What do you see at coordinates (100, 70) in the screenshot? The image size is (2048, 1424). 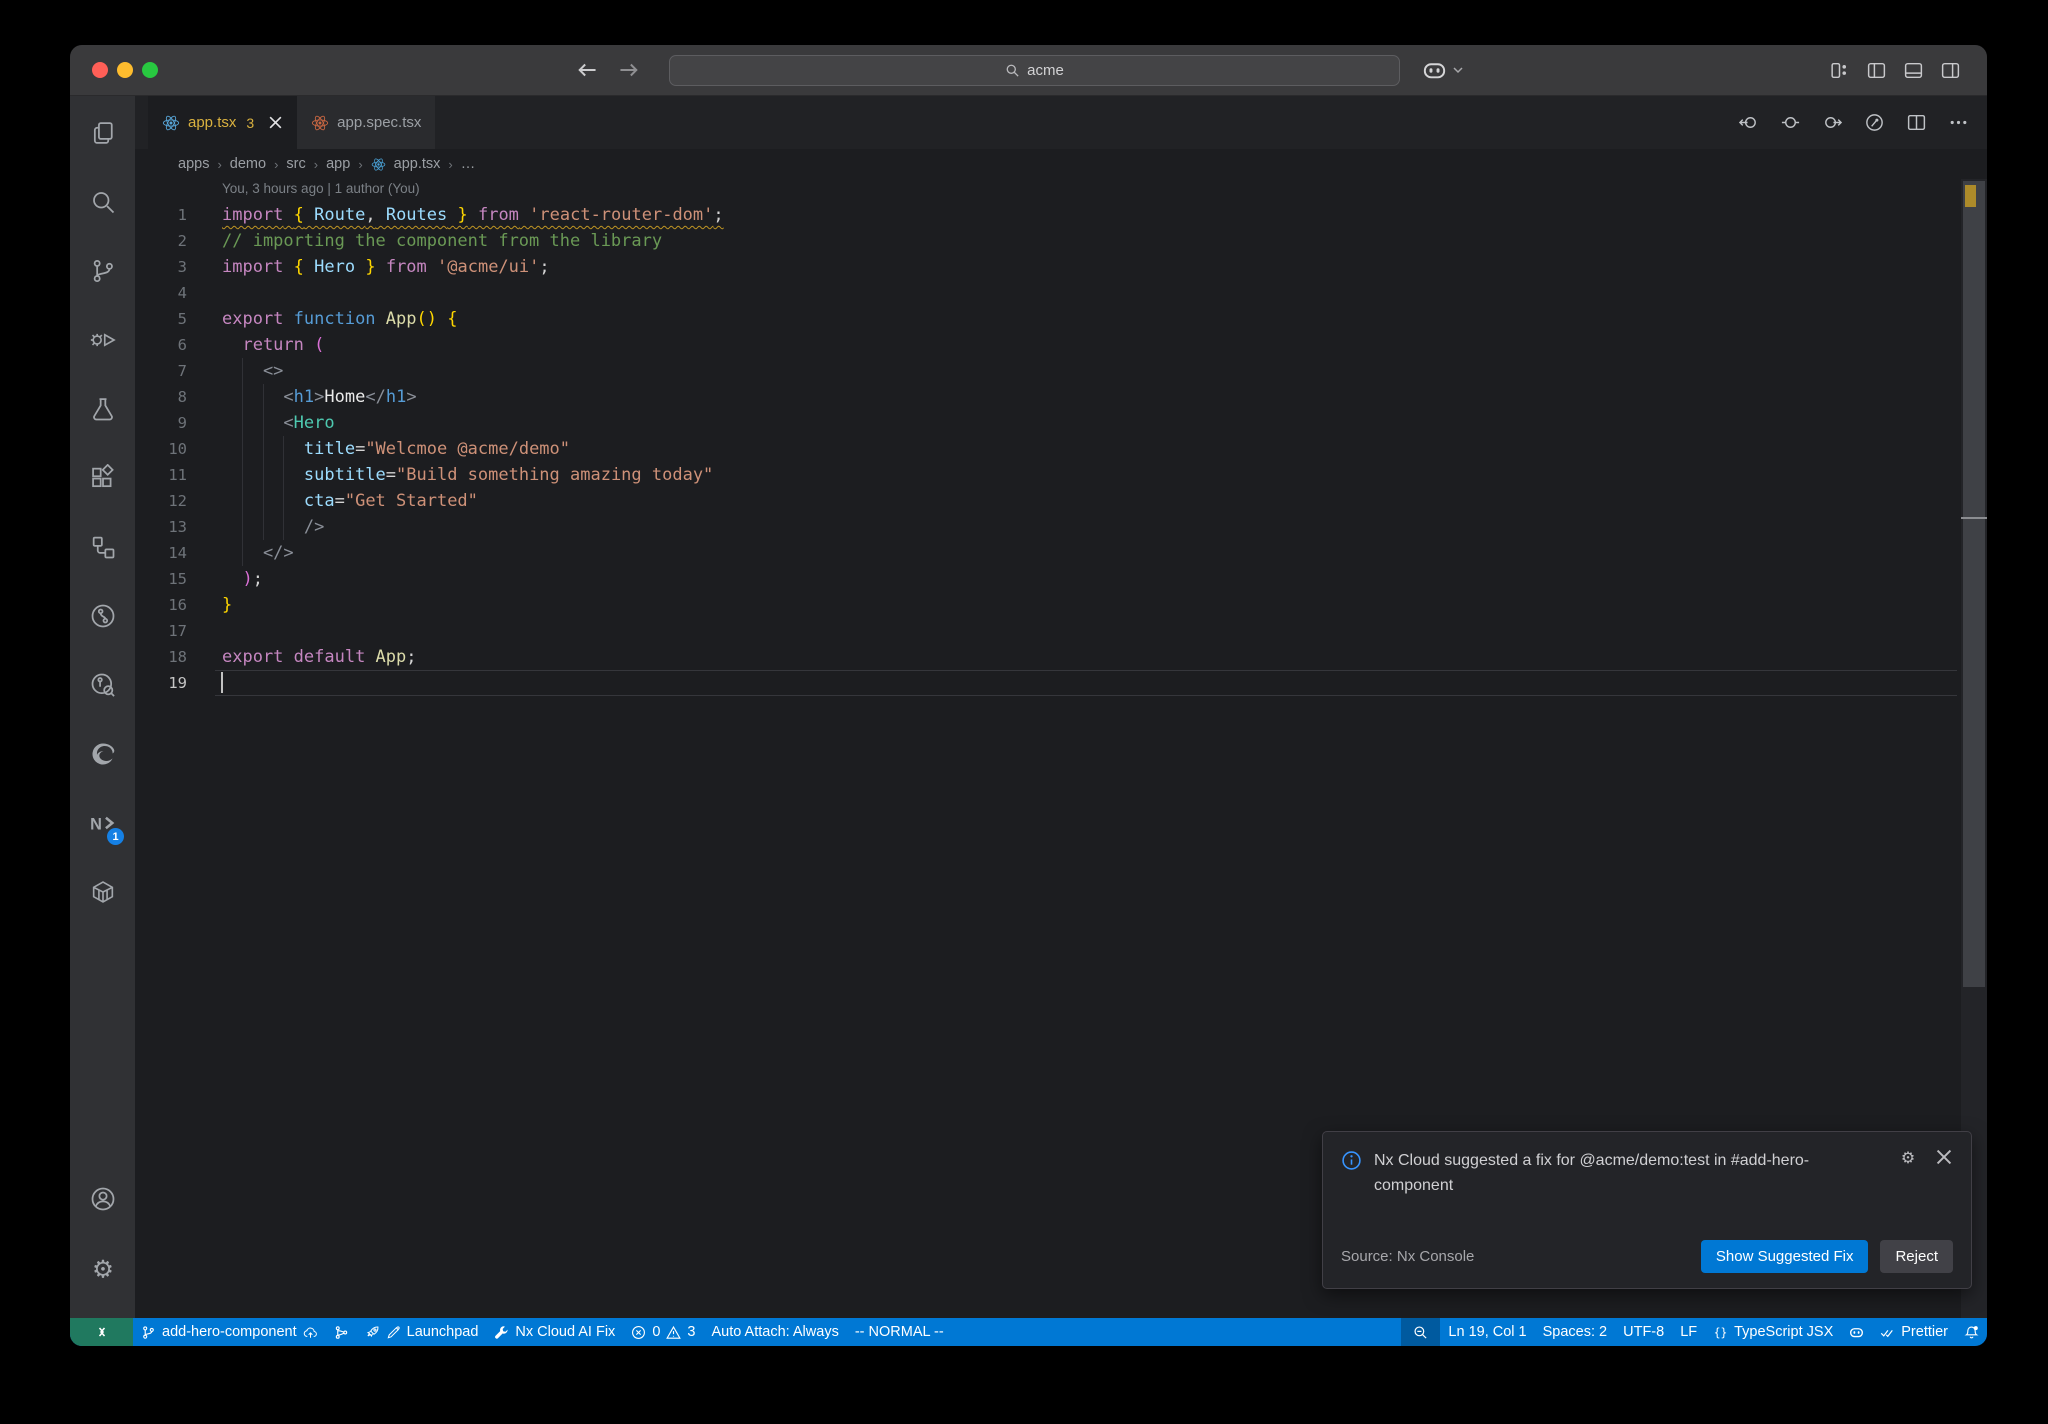 I see `close-window-button` at bounding box center [100, 70].